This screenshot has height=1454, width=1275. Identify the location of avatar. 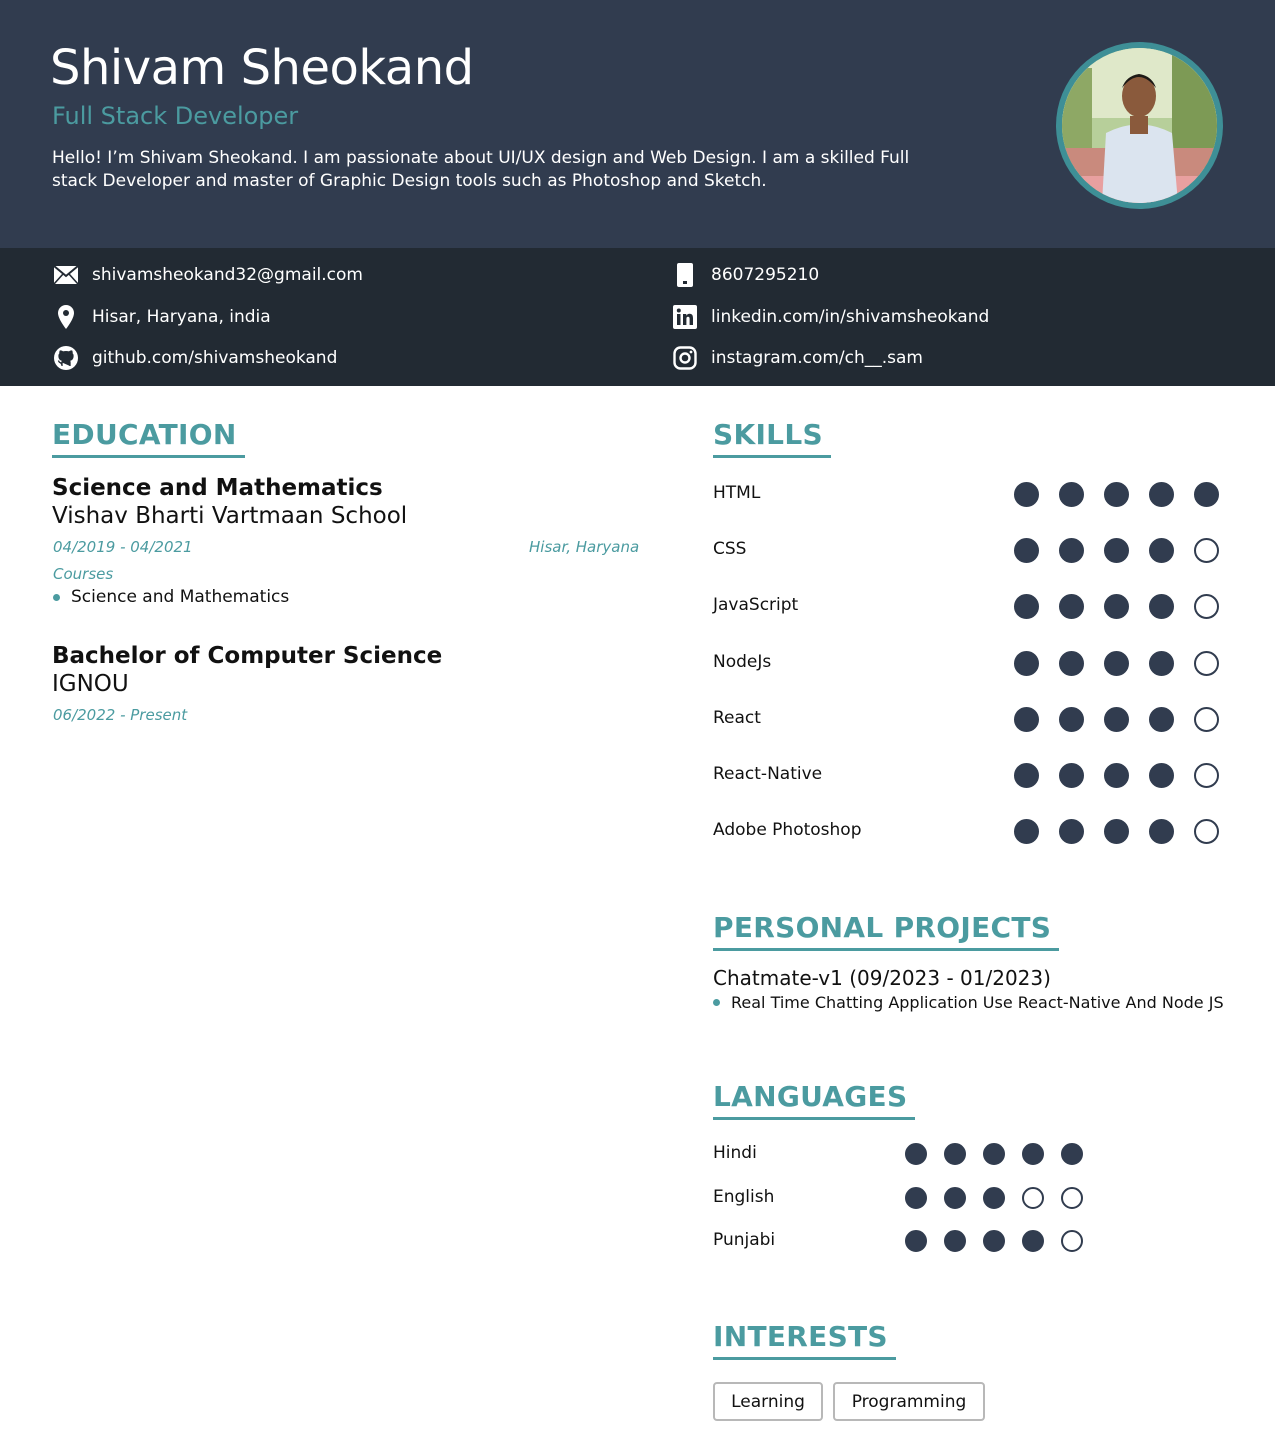
(1139, 125).